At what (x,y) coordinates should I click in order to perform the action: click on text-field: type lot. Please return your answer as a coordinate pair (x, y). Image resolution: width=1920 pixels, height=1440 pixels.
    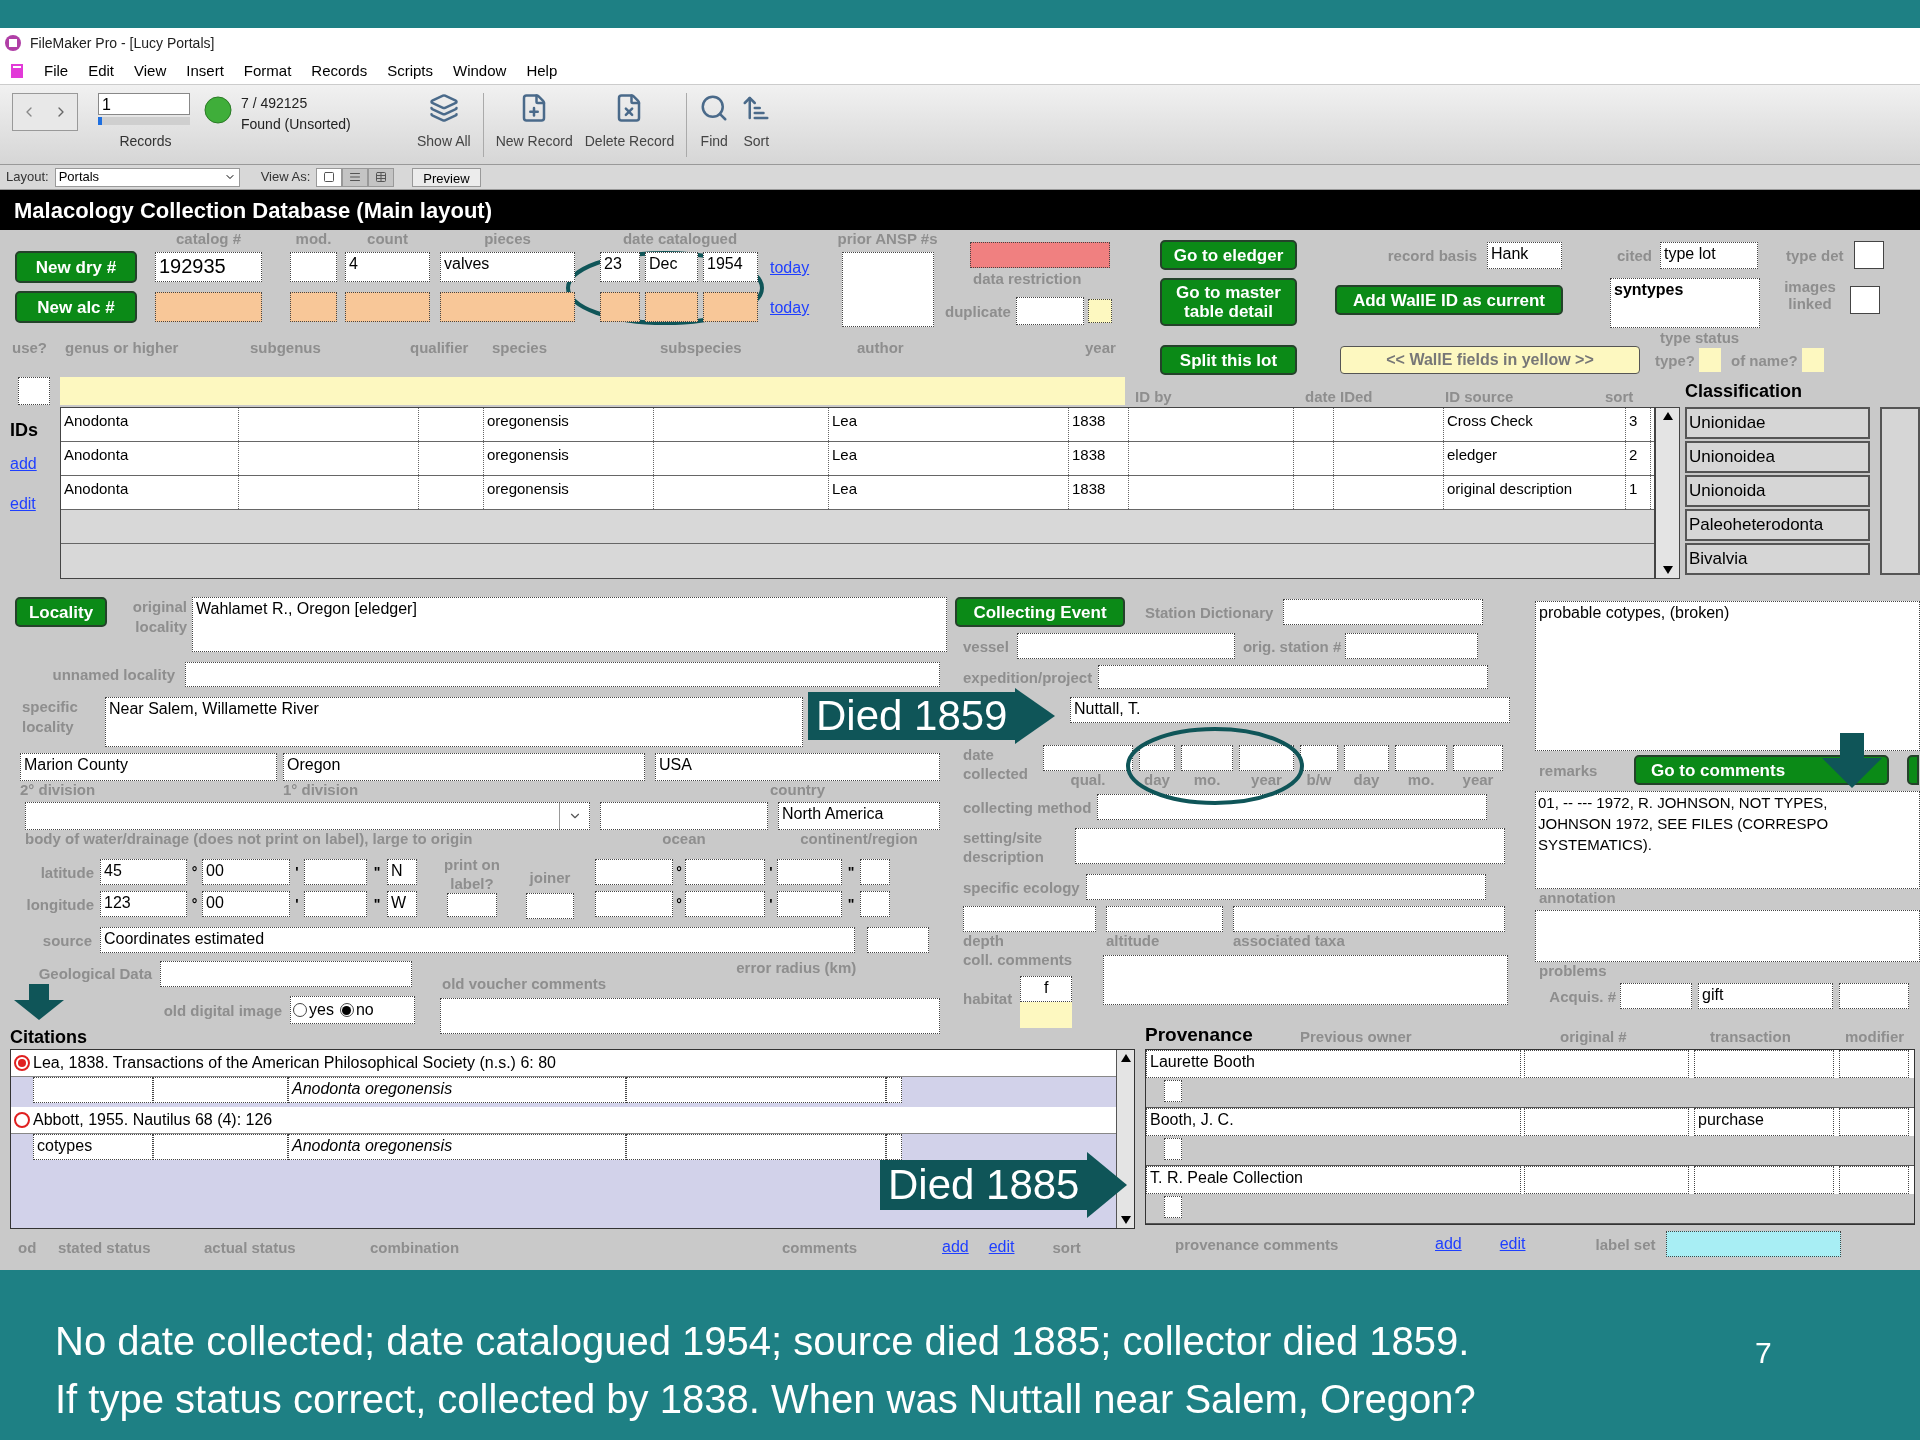
    Looking at the image, I should click on (1709, 255).